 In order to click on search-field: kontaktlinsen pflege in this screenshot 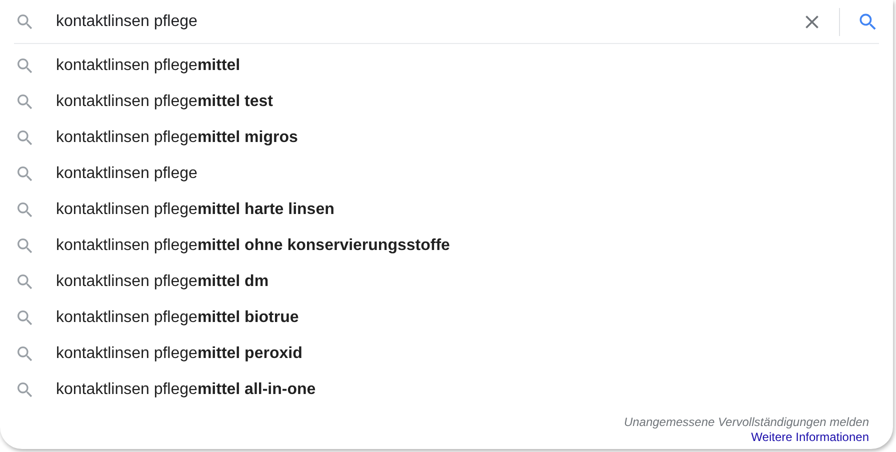, I will do `click(428, 22)`.